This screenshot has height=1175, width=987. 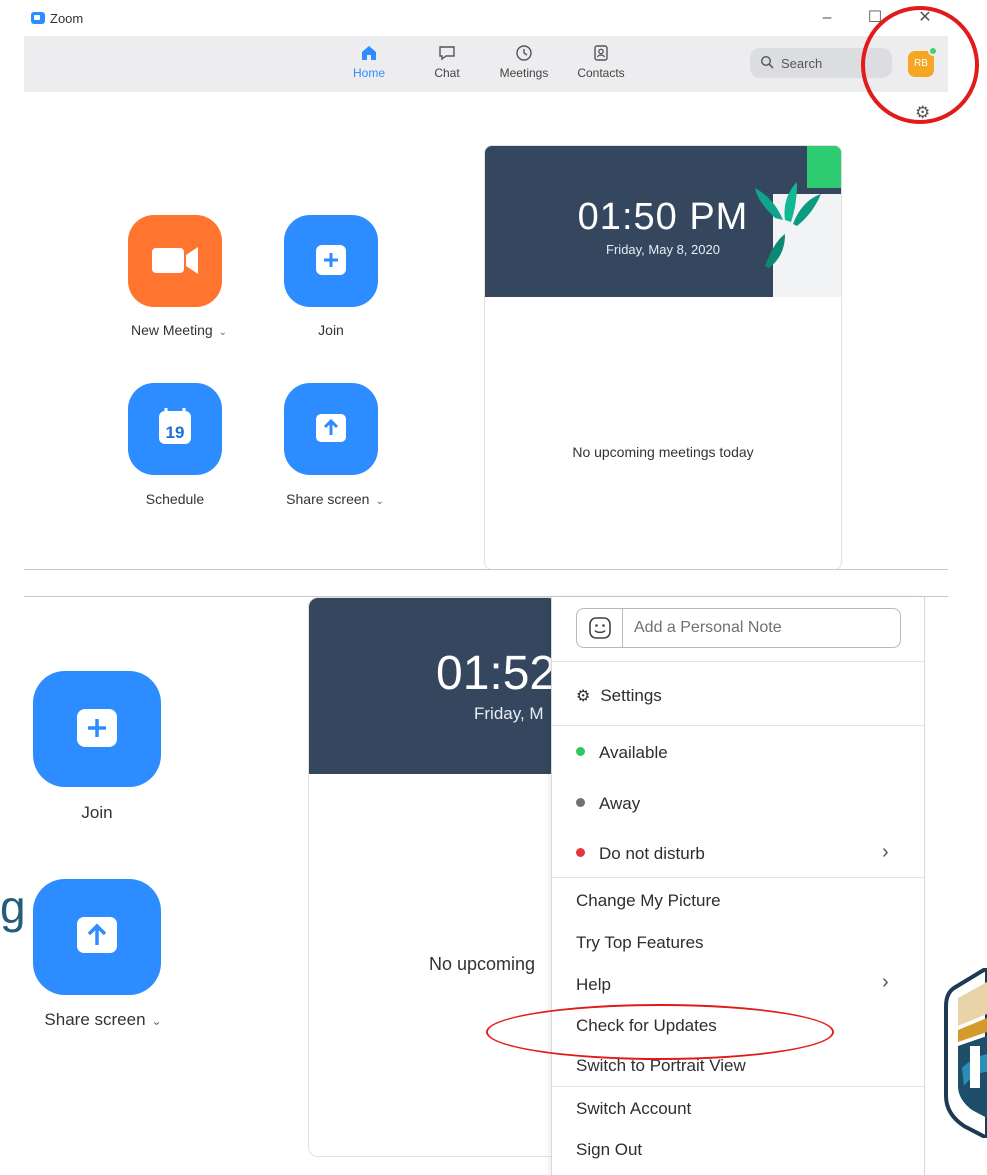 I want to click on chat-icon, so click(x=447, y=53).